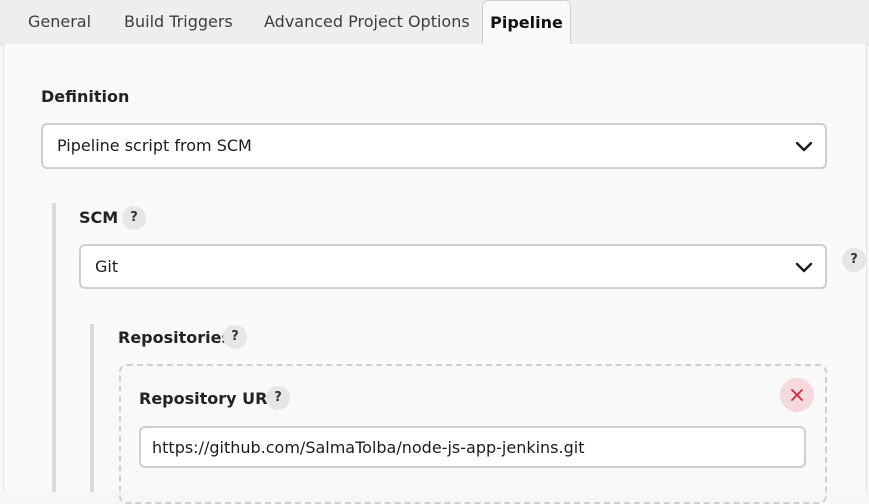 The image size is (869, 504). Describe the element at coordinates (367, 22) in the screenshot. I see `tab-advanced-project-options: Advanced Project Options` at that location.